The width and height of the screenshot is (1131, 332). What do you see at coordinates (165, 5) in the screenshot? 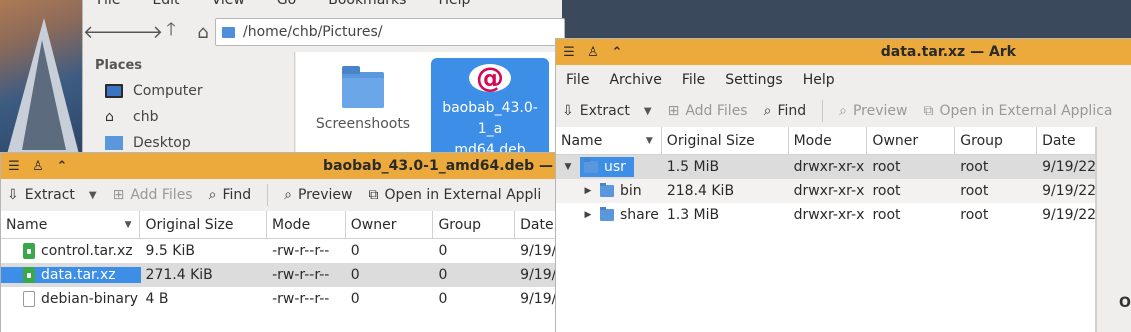
I see `fm-menu-edit: Edit` at bounding box center [165, 5].